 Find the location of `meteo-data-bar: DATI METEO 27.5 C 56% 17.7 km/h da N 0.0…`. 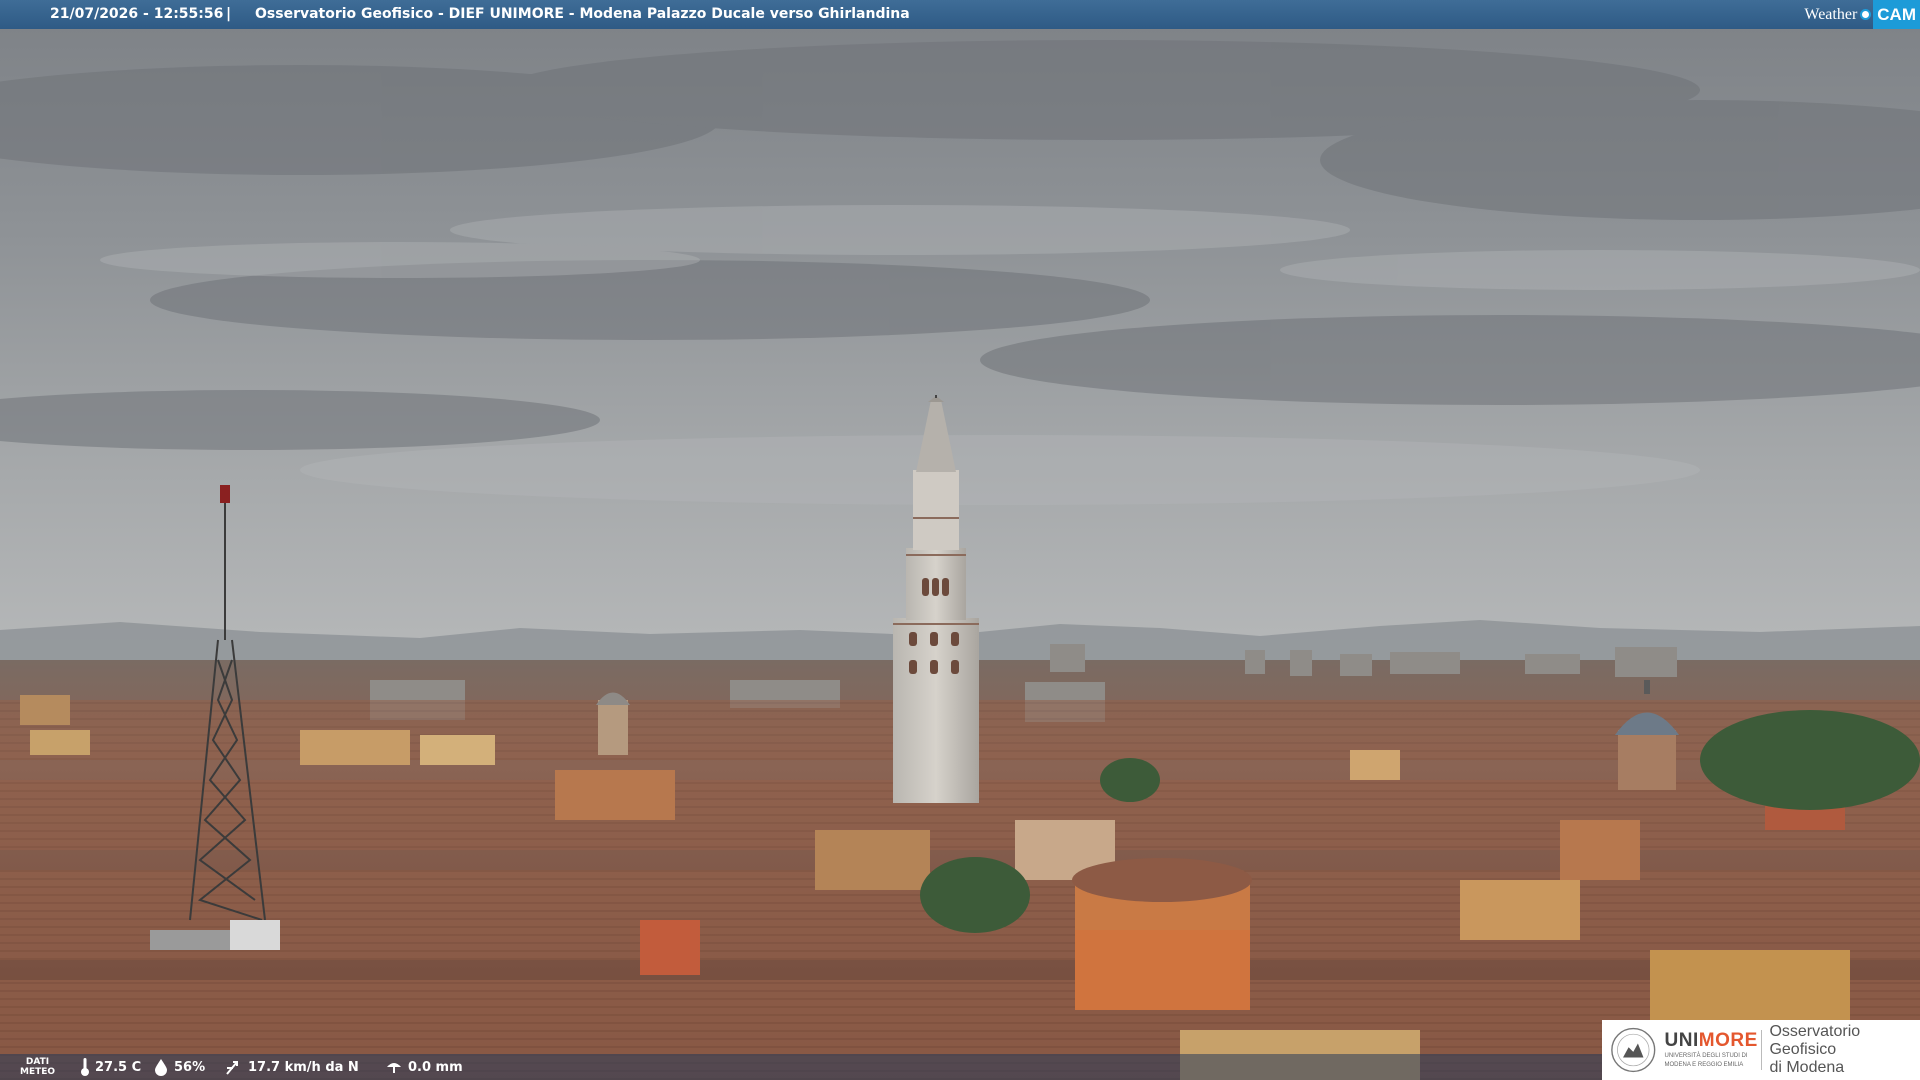

meteo-data-bar: DATI METEO 27.5 C 56% 17.7 km/h da N 0.0… is located at coordinates (802, 1067).